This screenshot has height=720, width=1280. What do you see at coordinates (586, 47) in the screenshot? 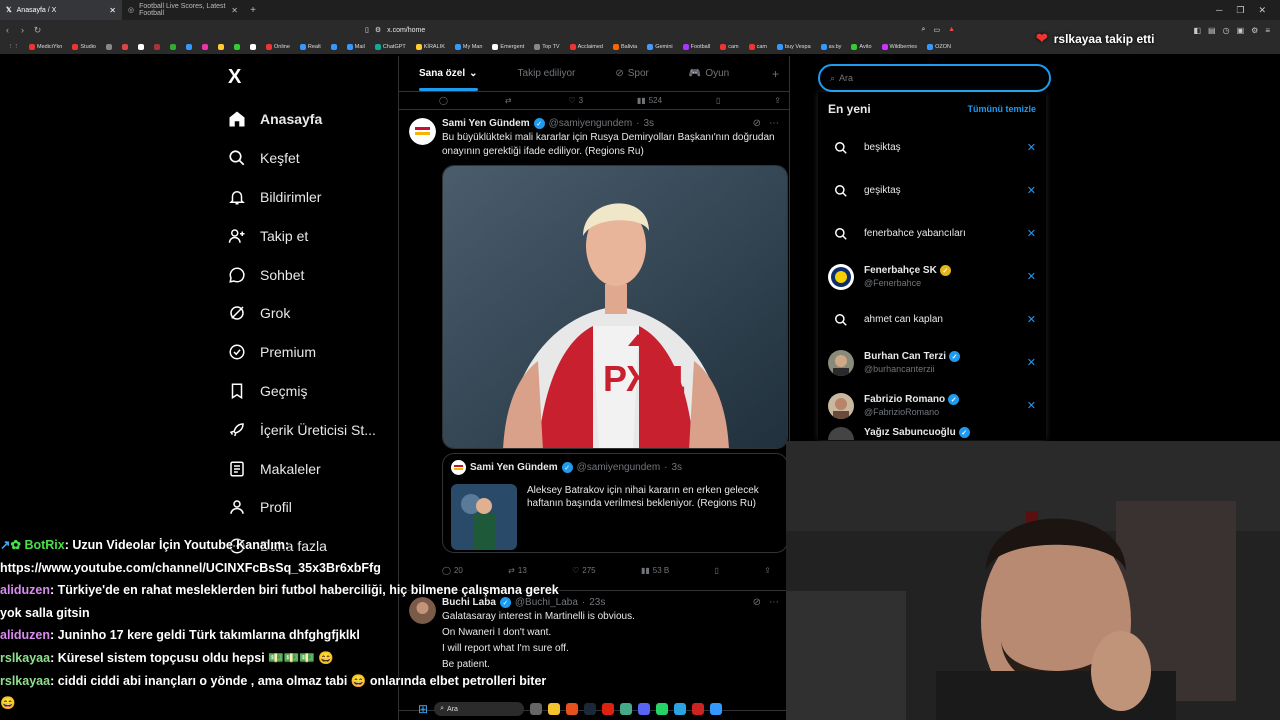
I see `bookmark-item: Acclaimed` at bounding box center [586, 47].